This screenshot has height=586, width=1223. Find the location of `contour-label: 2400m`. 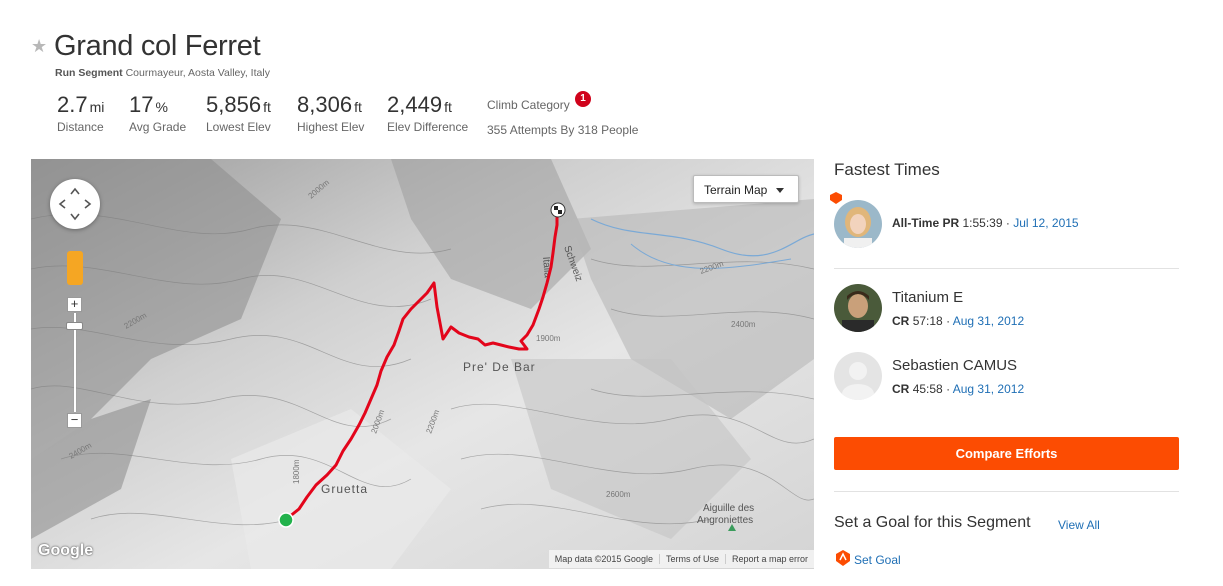

contour-label: 2400m is located at coordinates (743, 324).